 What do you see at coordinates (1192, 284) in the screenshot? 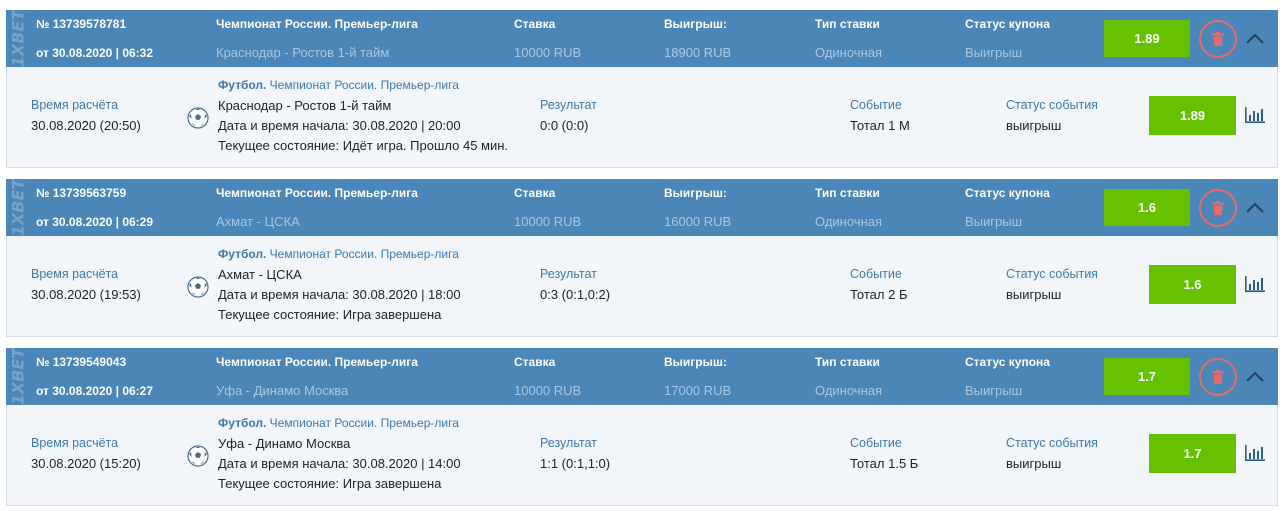
I see `event-odds-button: 1.6` at bounding box center [1192, 284].